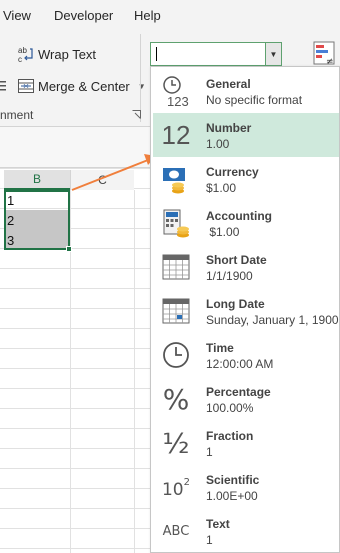 The width and height of the screenshot is (340, 553). I want to click on format-general: 123 General No specific format, so click(246, 91).